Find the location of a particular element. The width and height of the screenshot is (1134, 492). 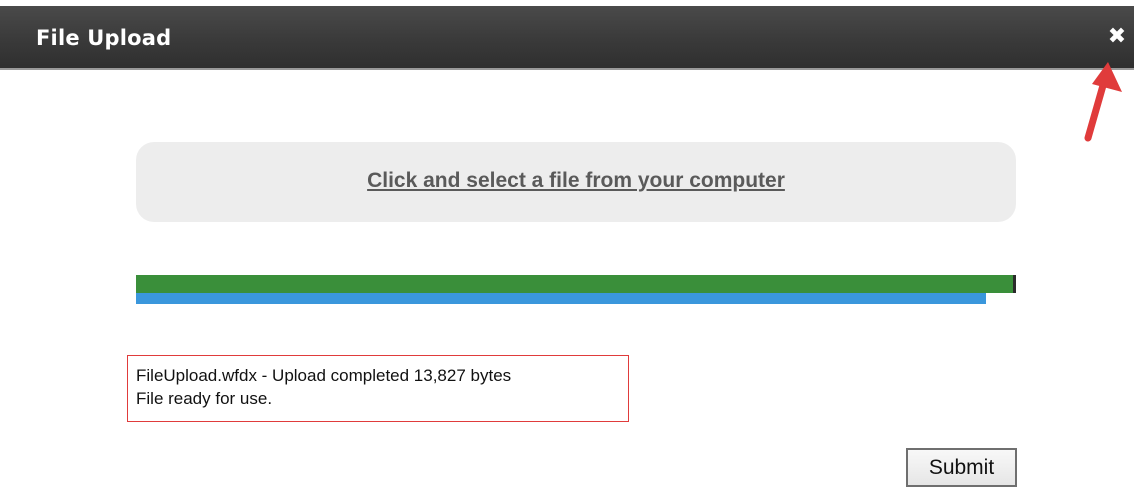

secondary-progress-track is located at coordinates (575, 298).